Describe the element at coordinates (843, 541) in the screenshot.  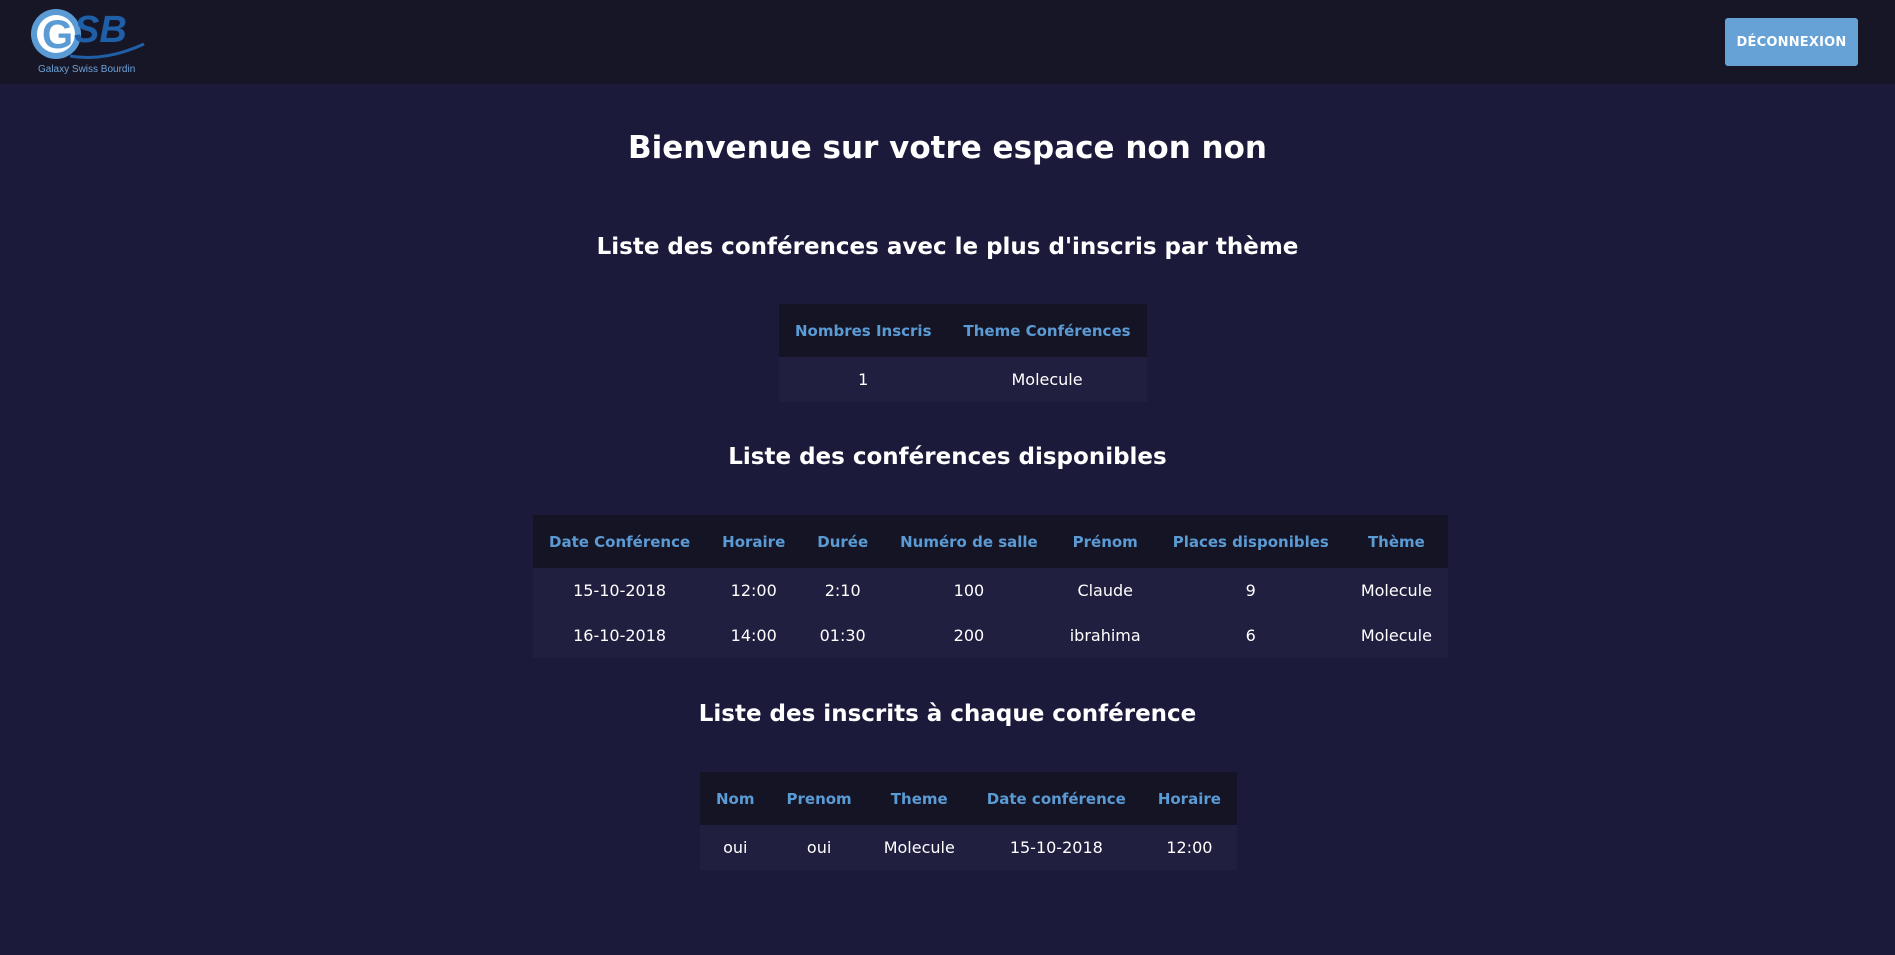
I see `column-header: Durée` at that location.